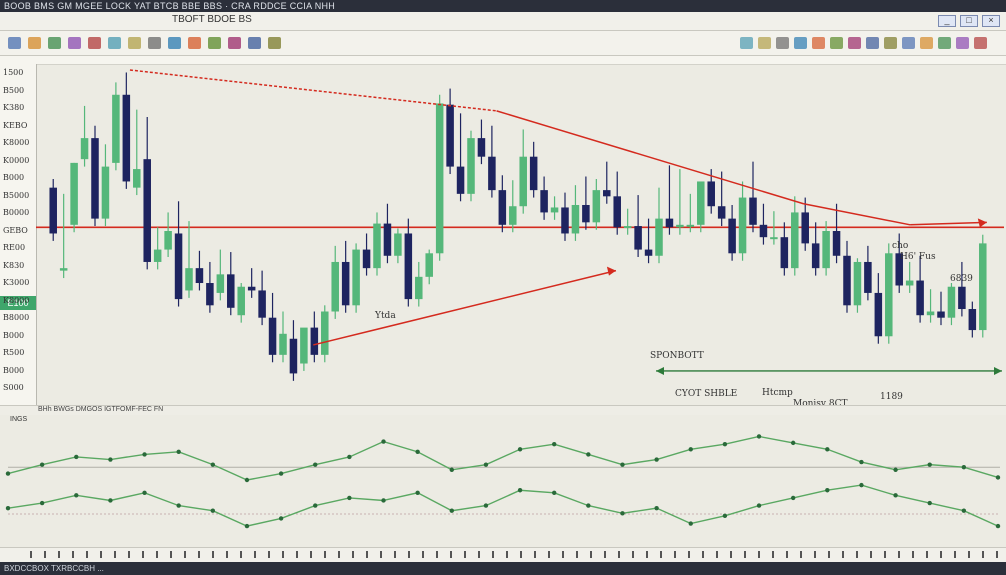 The width and height of the screenshot is (1006, 575). Describe the element at coordinates (14, 43) in the screenshot. I see `chart-type-icon` at that location.